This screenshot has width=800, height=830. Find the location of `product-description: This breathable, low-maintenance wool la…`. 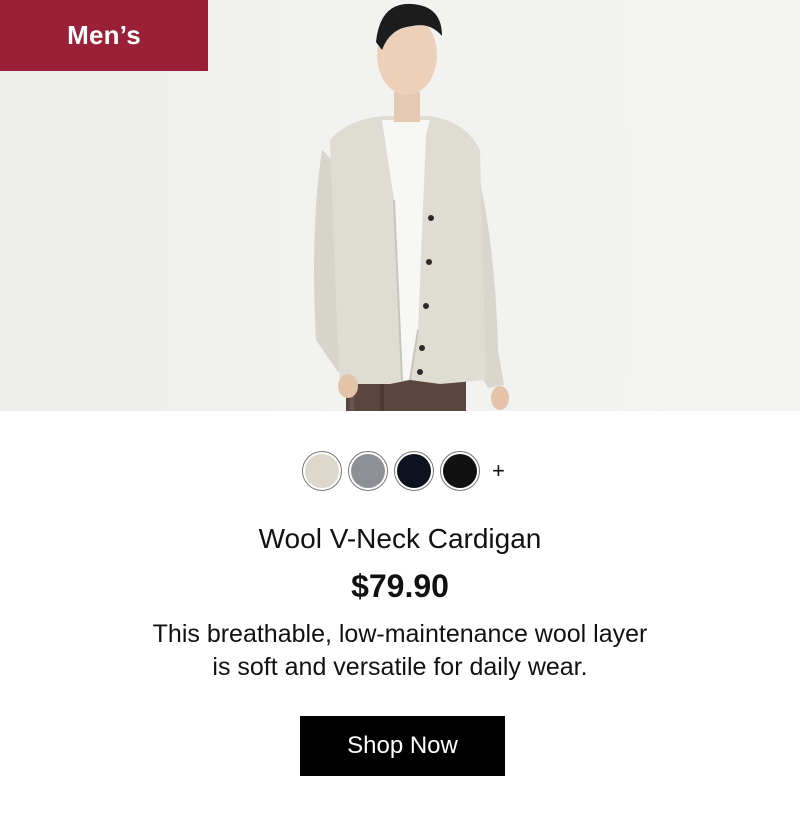

product-description: This breathable, low-maintenance wool la… is located at coordinates (400, 651).